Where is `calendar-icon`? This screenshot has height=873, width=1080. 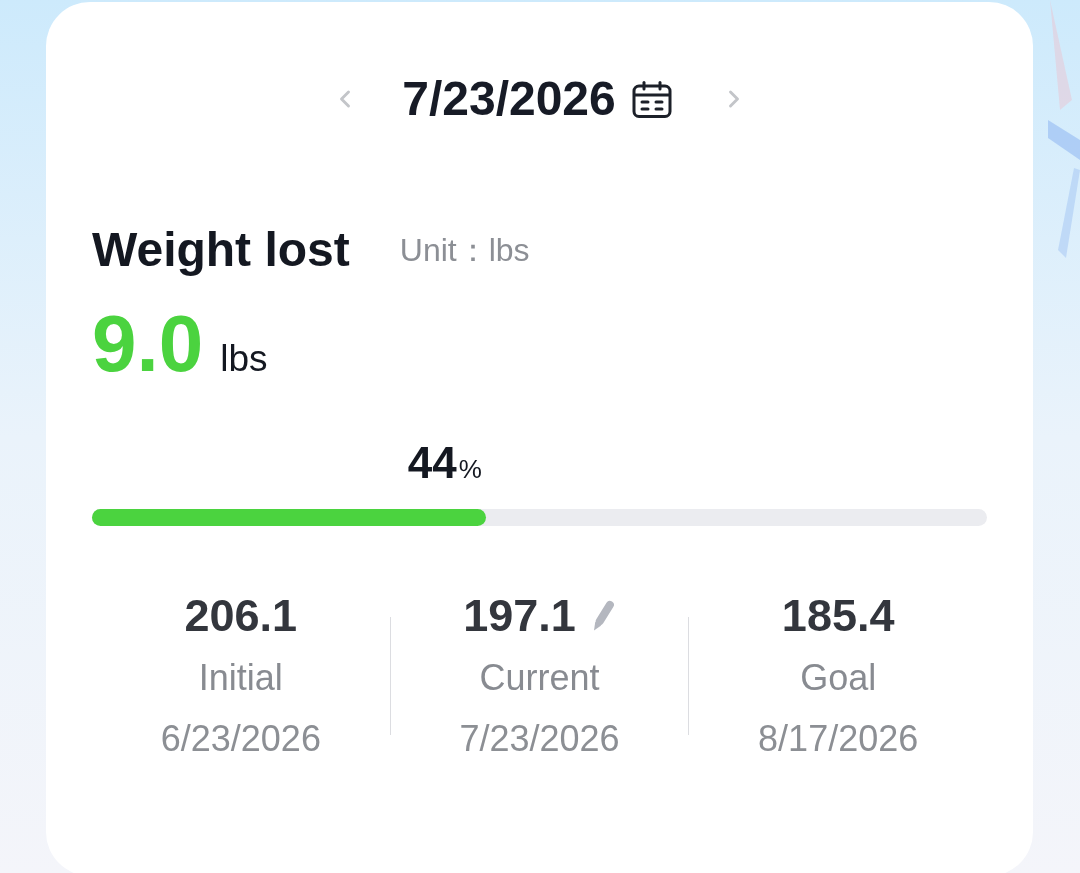 calendar-icon is located at coordinates (651, 99).